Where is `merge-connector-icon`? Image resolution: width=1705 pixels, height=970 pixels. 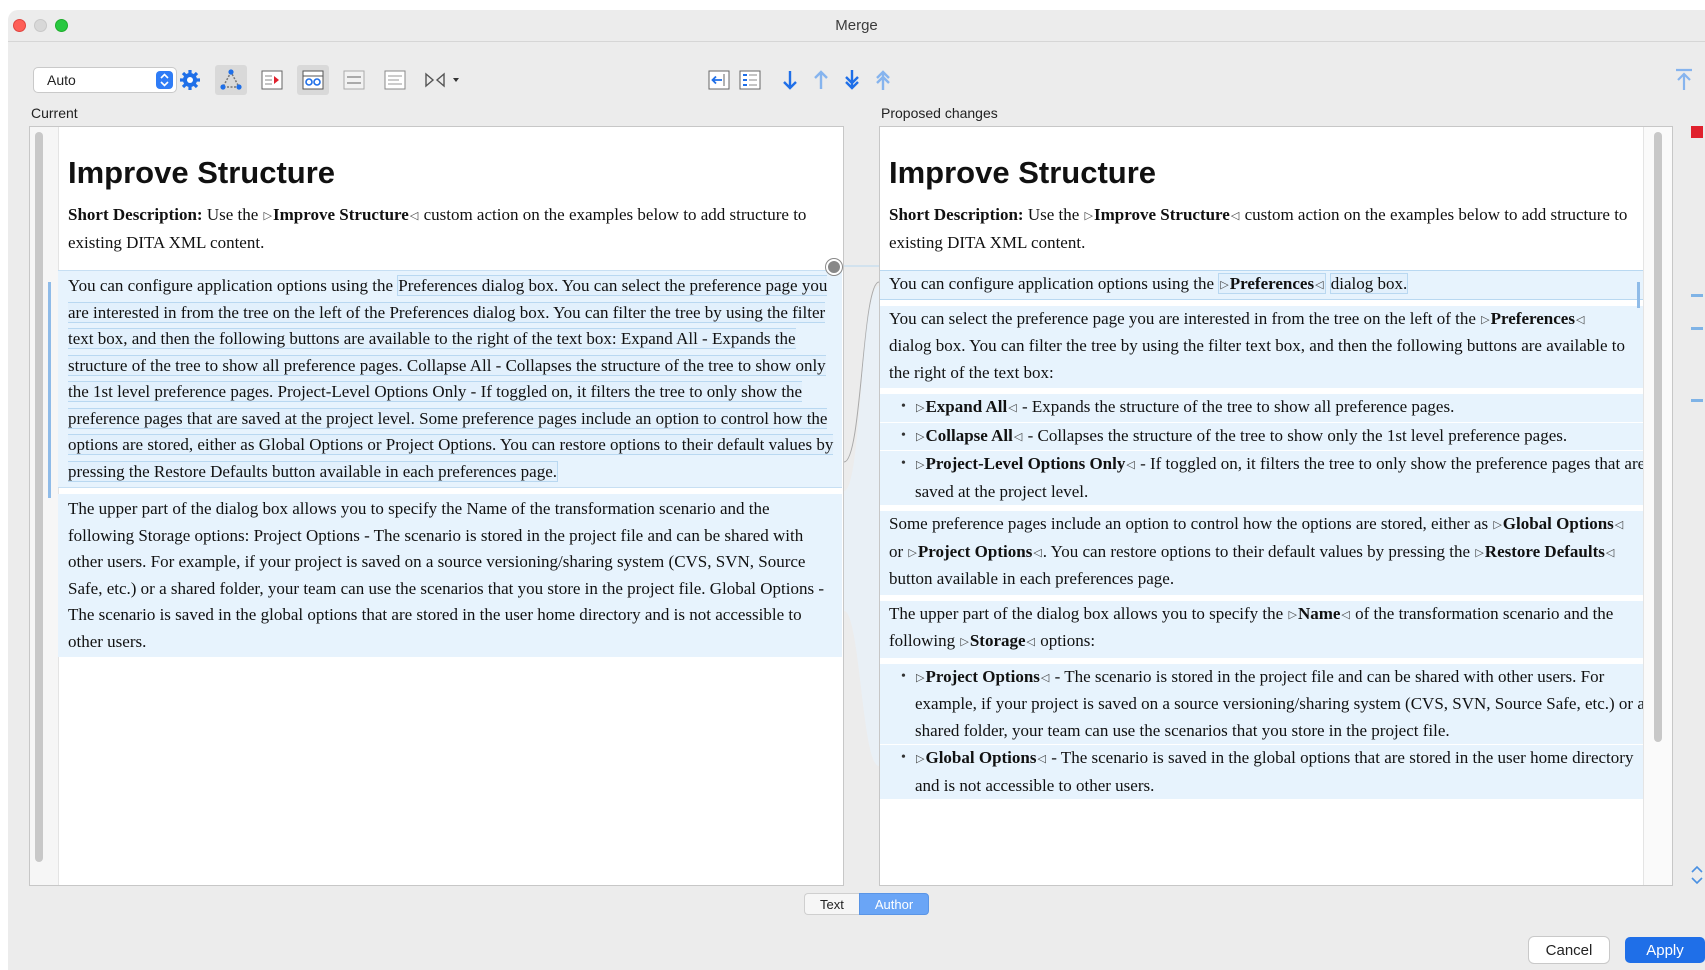
merge-connector-icon is located at coordinates (834, 267).